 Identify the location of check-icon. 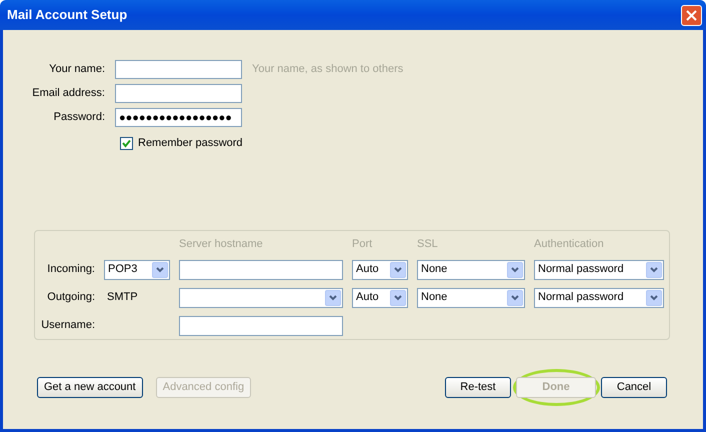
(126, 143).